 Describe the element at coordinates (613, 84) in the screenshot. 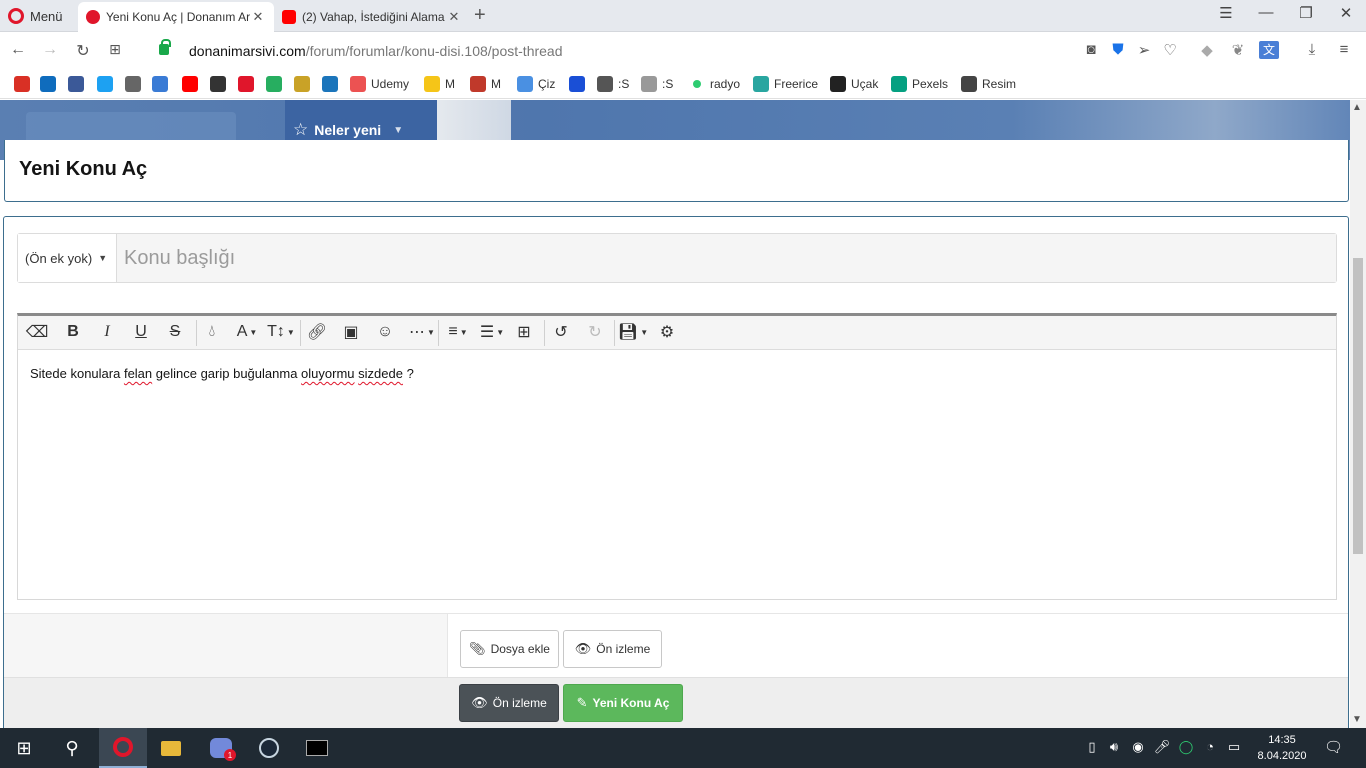

I see `bookmark-doc: :S` at that location.